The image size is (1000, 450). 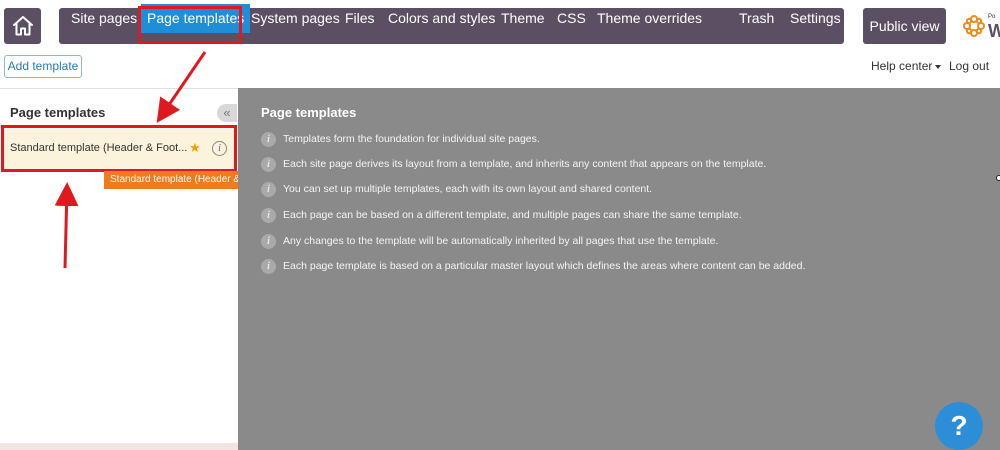 I want to click on question-mark-icon: ?, so click(x=959, y=425).